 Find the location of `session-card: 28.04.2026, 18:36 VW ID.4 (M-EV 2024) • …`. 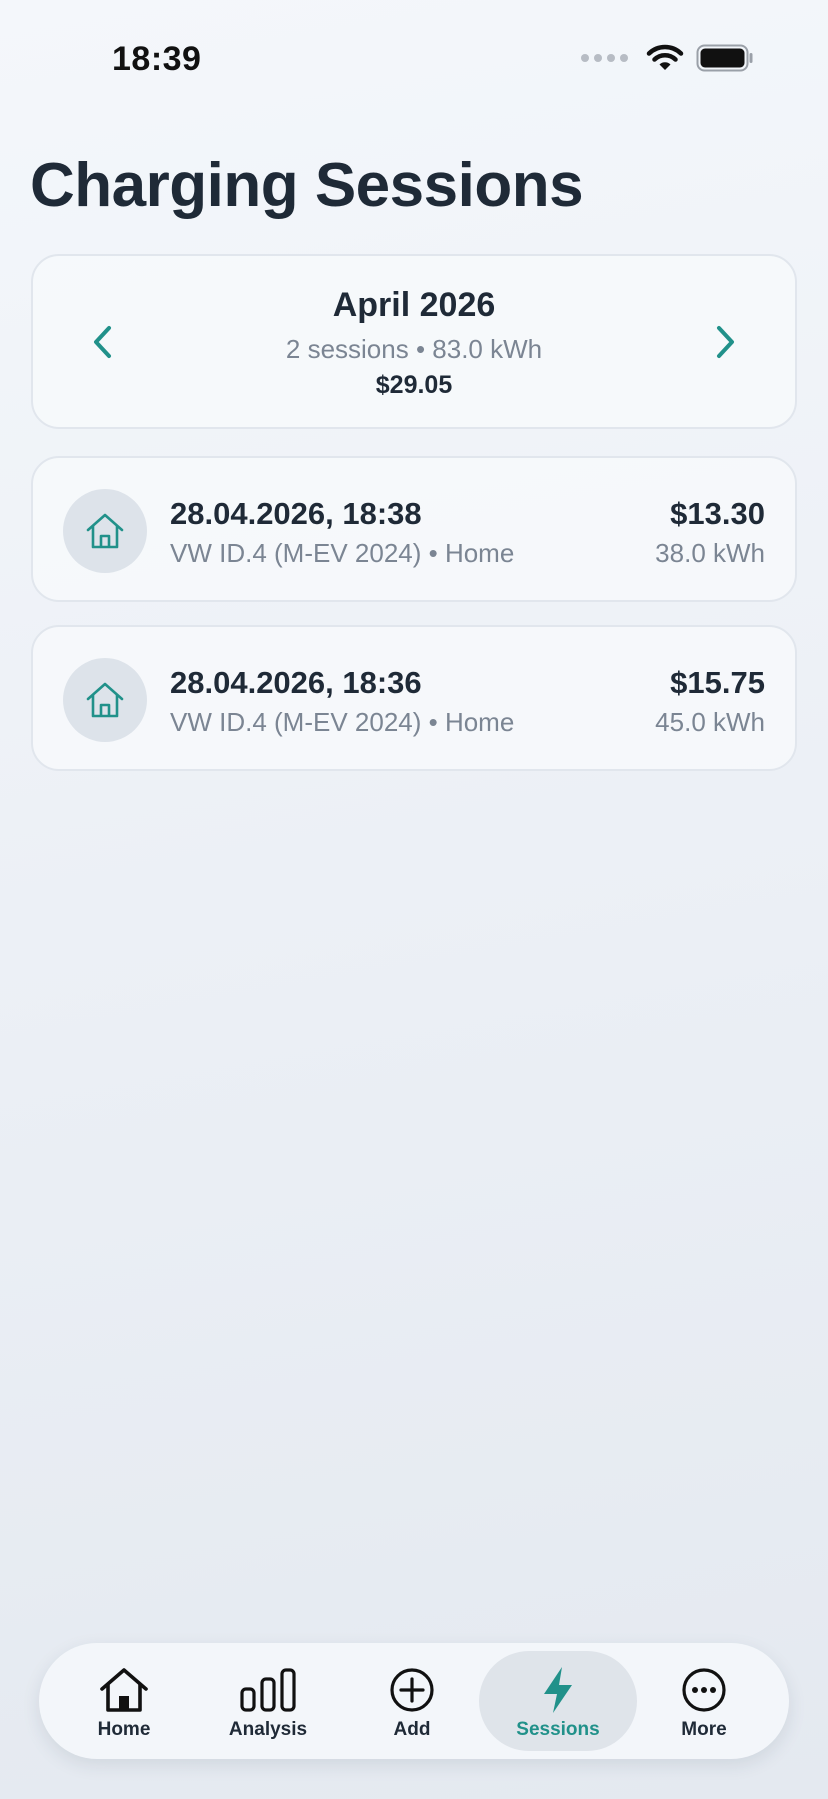

session-card: 28.04.2026, 18:36 VW ID.4 (M-EV 2024) • … is located at coordinates (414, 698).